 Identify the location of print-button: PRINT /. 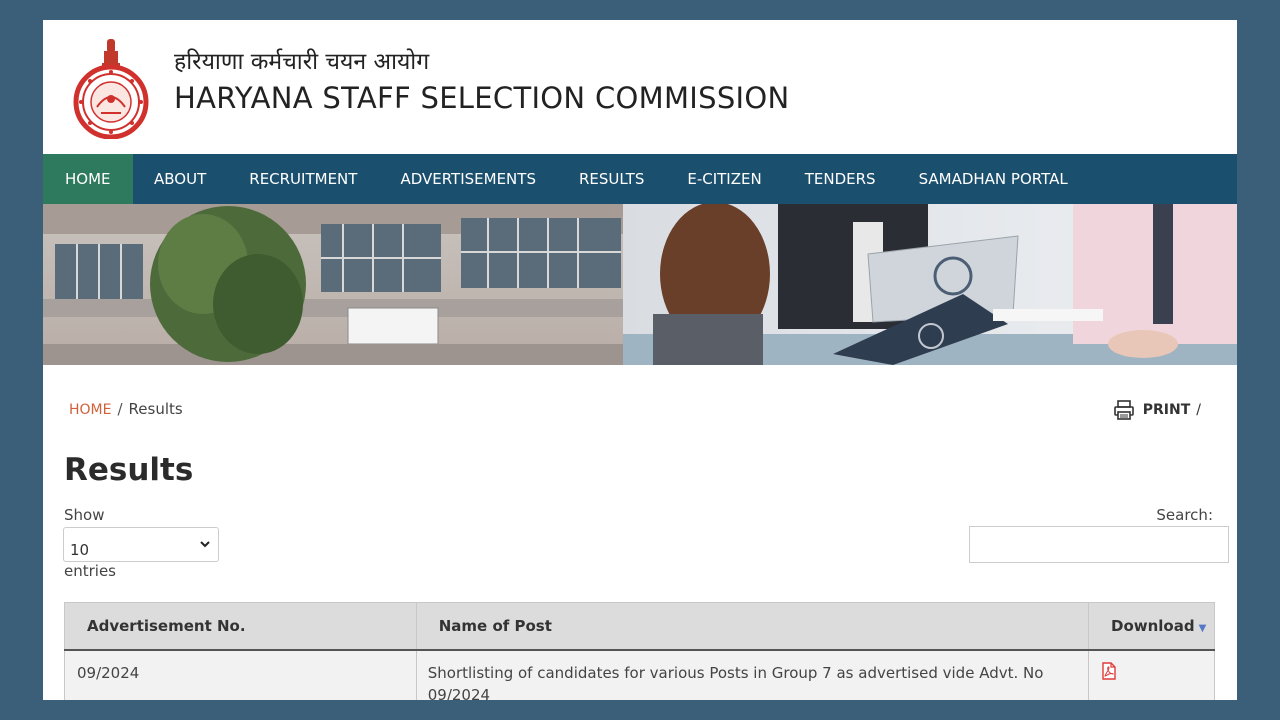
(1157, 410).